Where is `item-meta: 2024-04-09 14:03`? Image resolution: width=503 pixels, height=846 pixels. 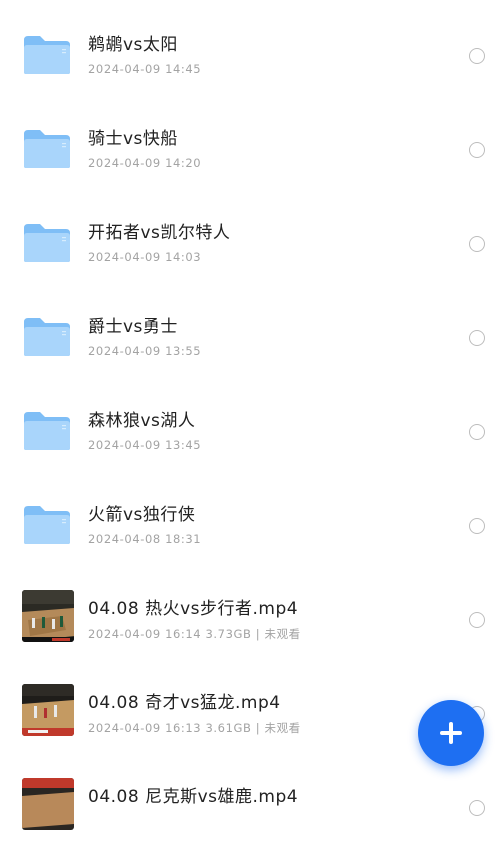
item-meta: 2024-04-09 14:03 is located at coordinates (145, 257).